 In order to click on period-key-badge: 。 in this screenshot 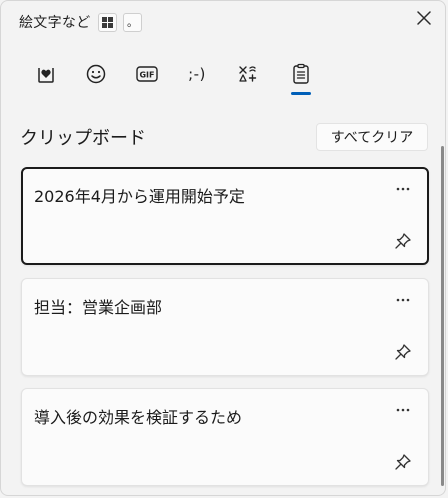, I will do `click(132, 22)`.